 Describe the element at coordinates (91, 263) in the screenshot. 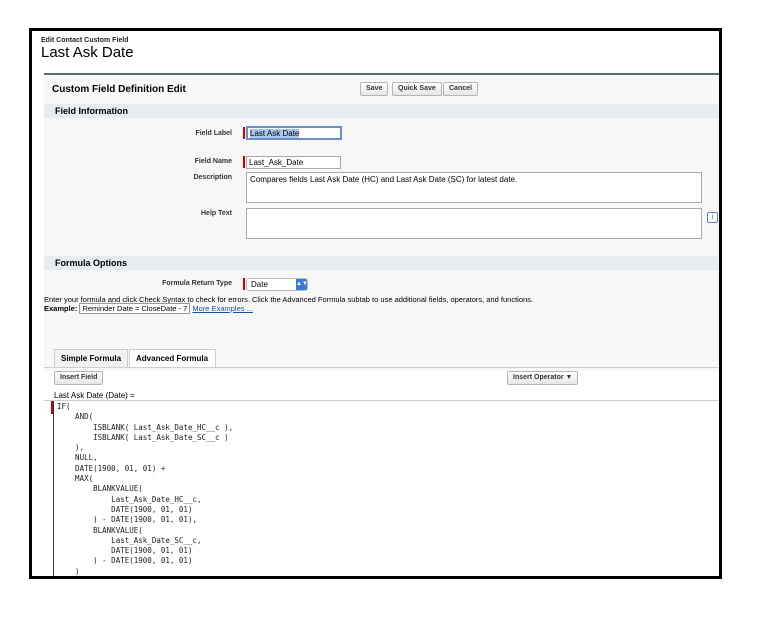

I see `section-title: Formula Options` at that location.